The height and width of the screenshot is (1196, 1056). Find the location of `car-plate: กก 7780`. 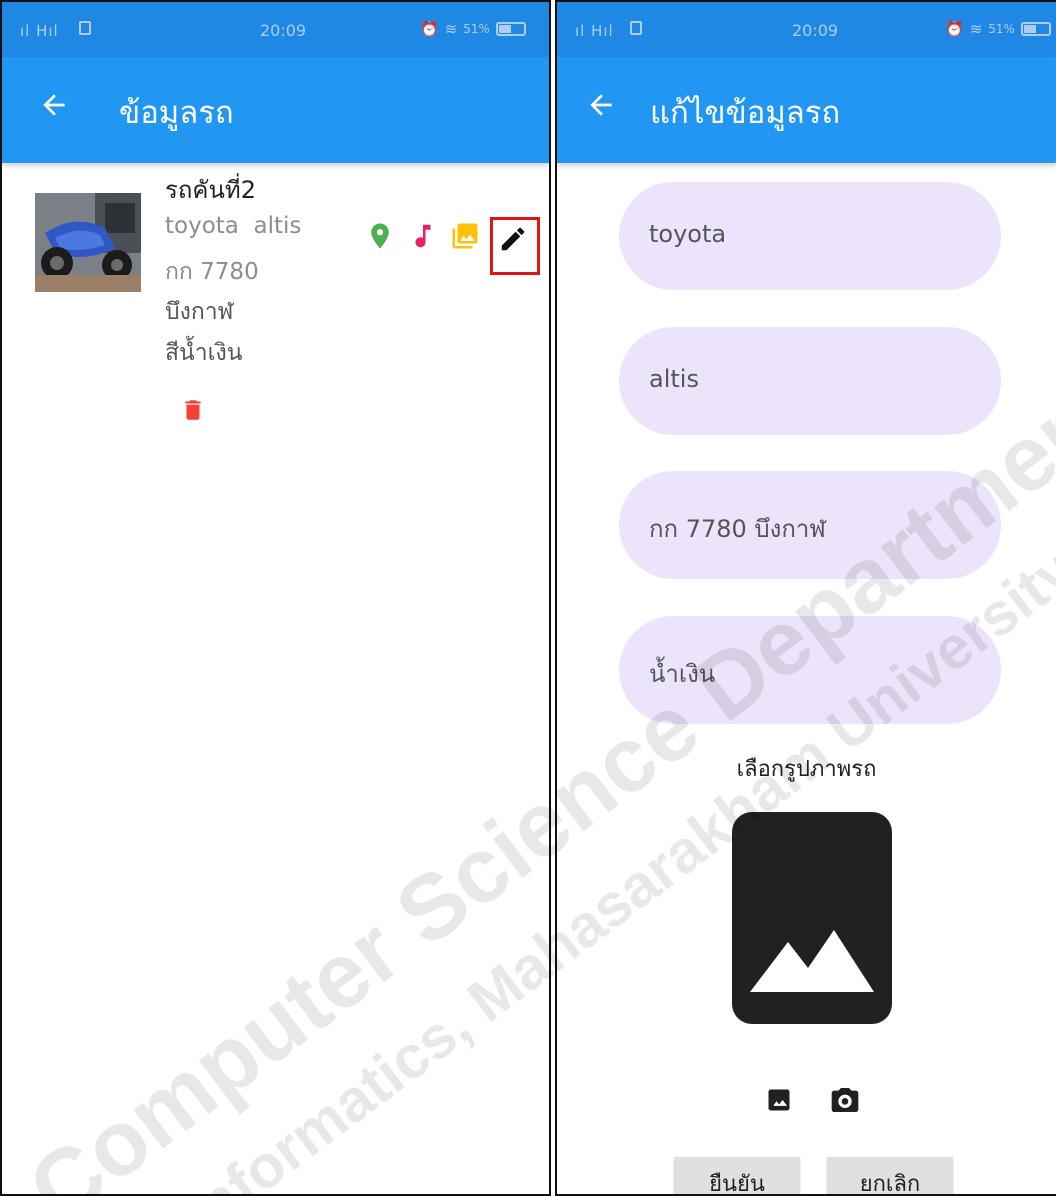

car-plate: กก 7780 is located at coordinates (212, 272).